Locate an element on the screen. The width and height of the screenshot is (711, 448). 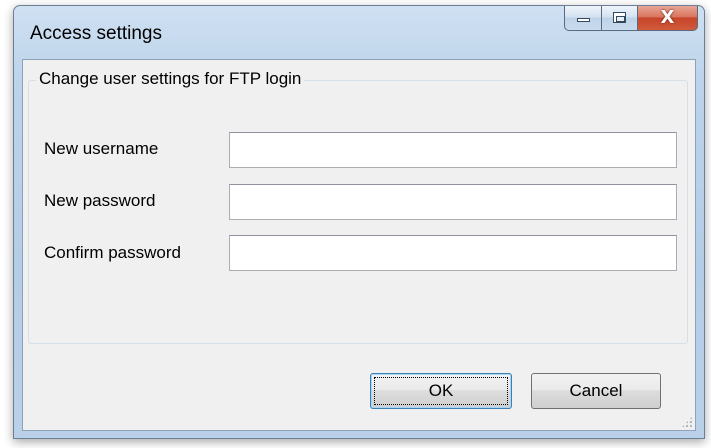
cancel-button: Cancel is located at coordinates (596, 391).